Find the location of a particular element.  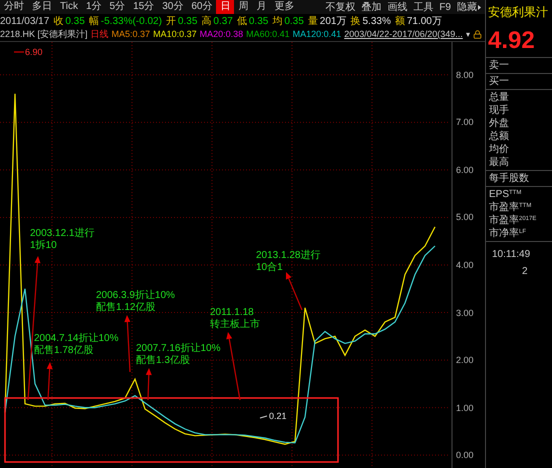

period-tab: 30分 is located at coordinates (173, 7).